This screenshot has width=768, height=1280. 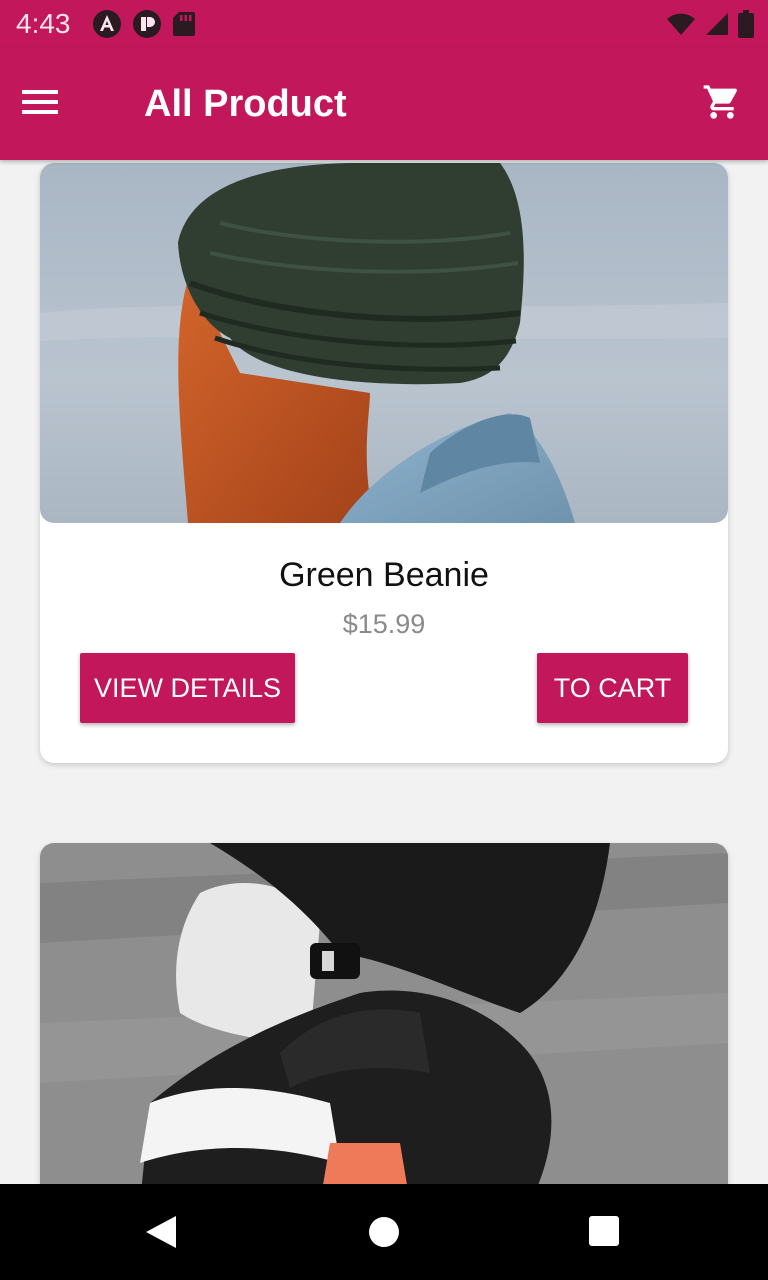 What do you see at coordinates (184, 26) in the screenshot?
I see `sd-card-icon` at bounding box center [184, 26].